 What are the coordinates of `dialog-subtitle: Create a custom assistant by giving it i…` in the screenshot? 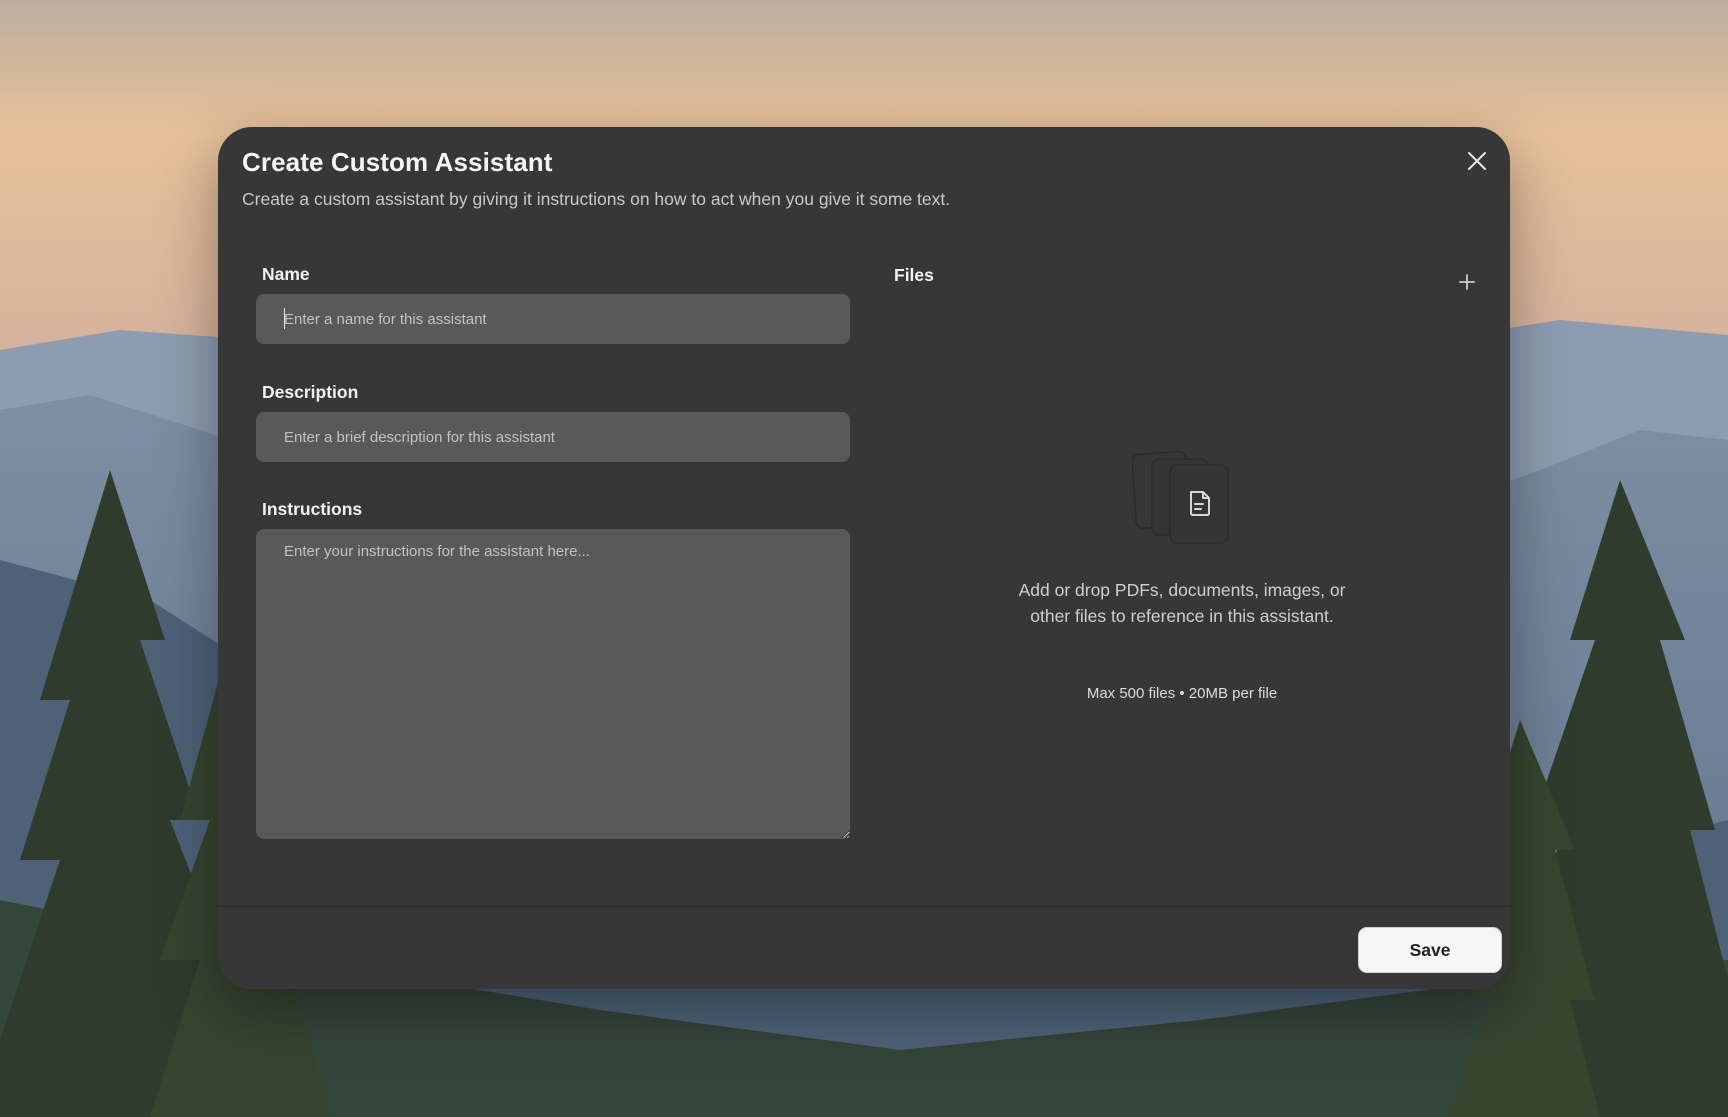 It's located at (596, 199).